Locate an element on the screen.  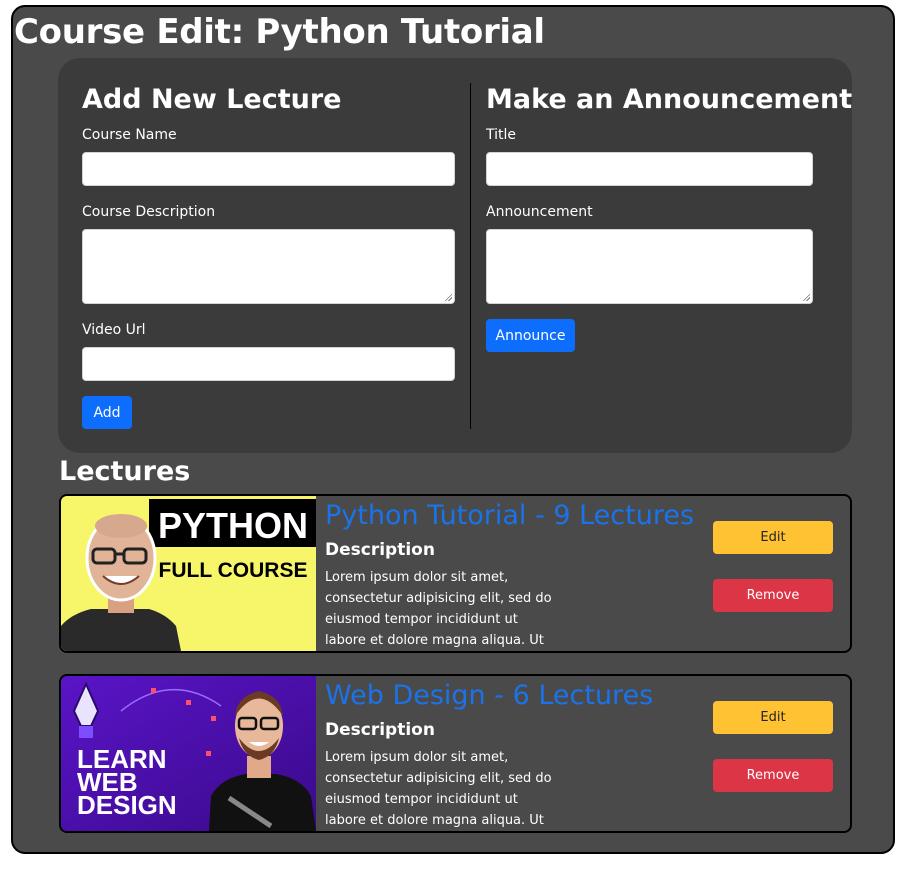
add-lecture-heading: Add New Lecture is located at coordinates (212, 99).